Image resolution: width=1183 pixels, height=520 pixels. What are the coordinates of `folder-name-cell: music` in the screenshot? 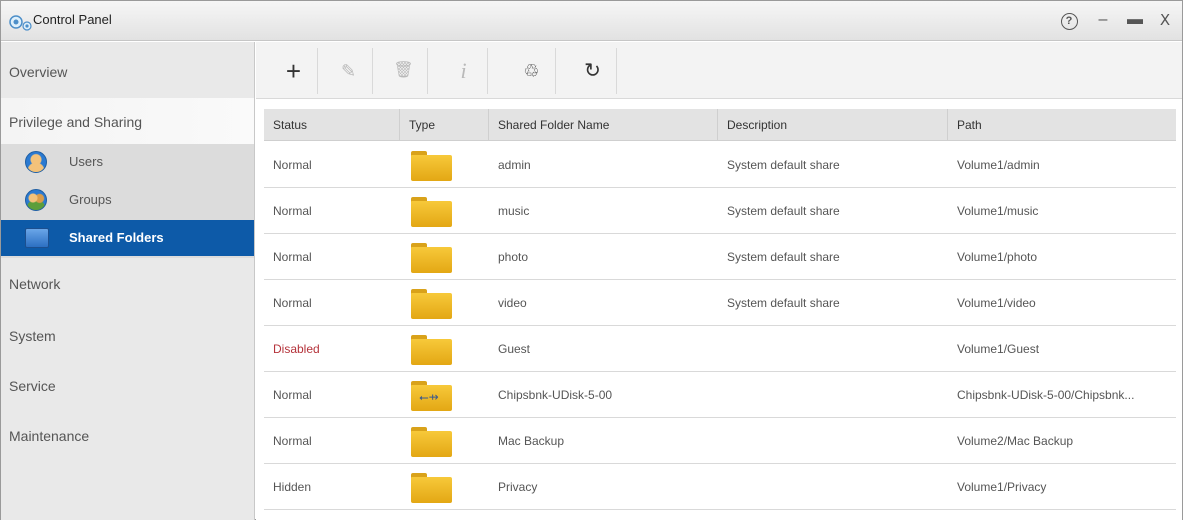 It's located at (514, 211).